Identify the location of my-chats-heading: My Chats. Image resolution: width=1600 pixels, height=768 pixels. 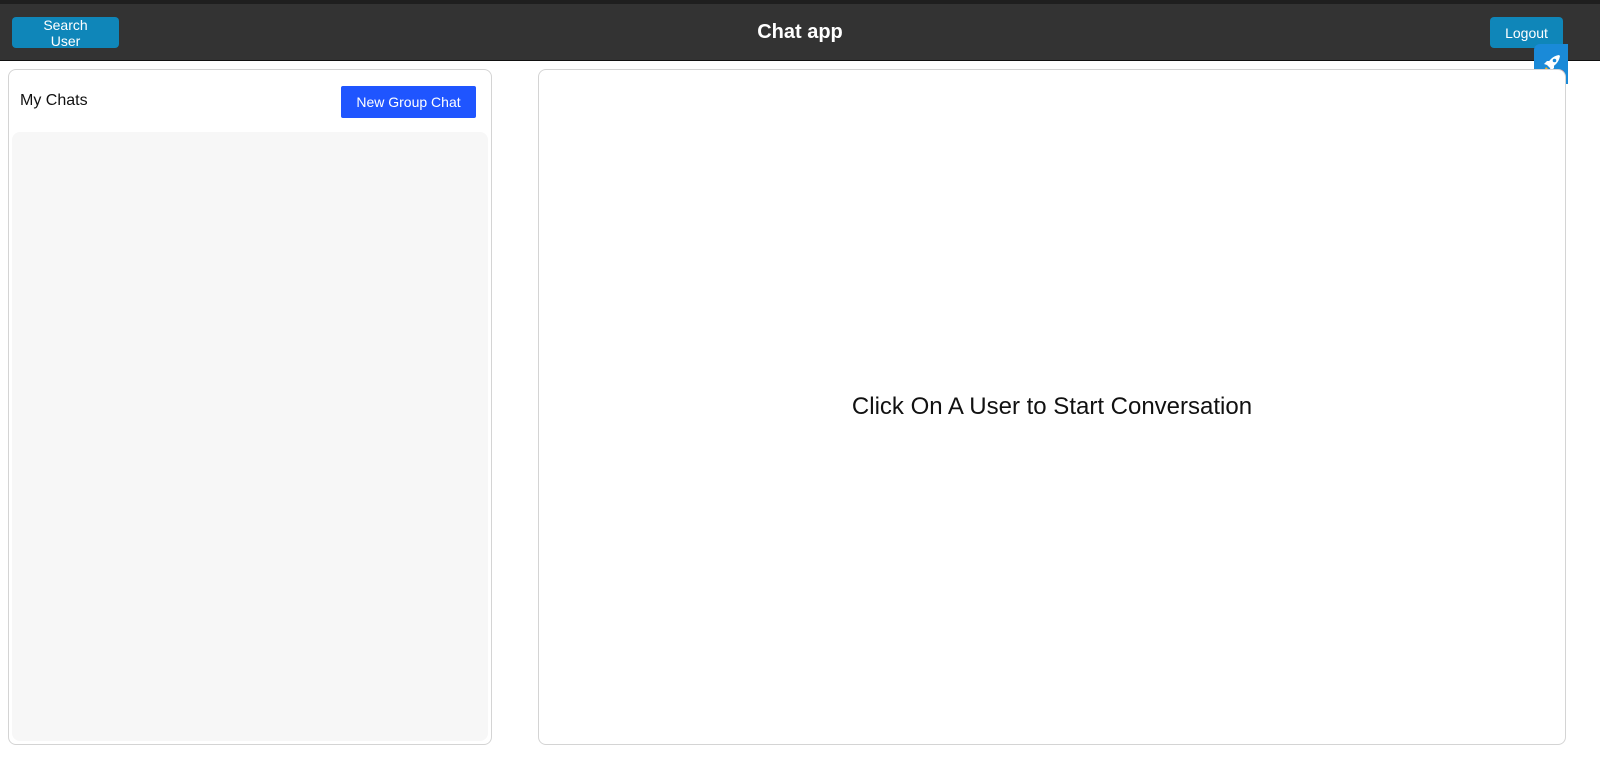
(54, 100).